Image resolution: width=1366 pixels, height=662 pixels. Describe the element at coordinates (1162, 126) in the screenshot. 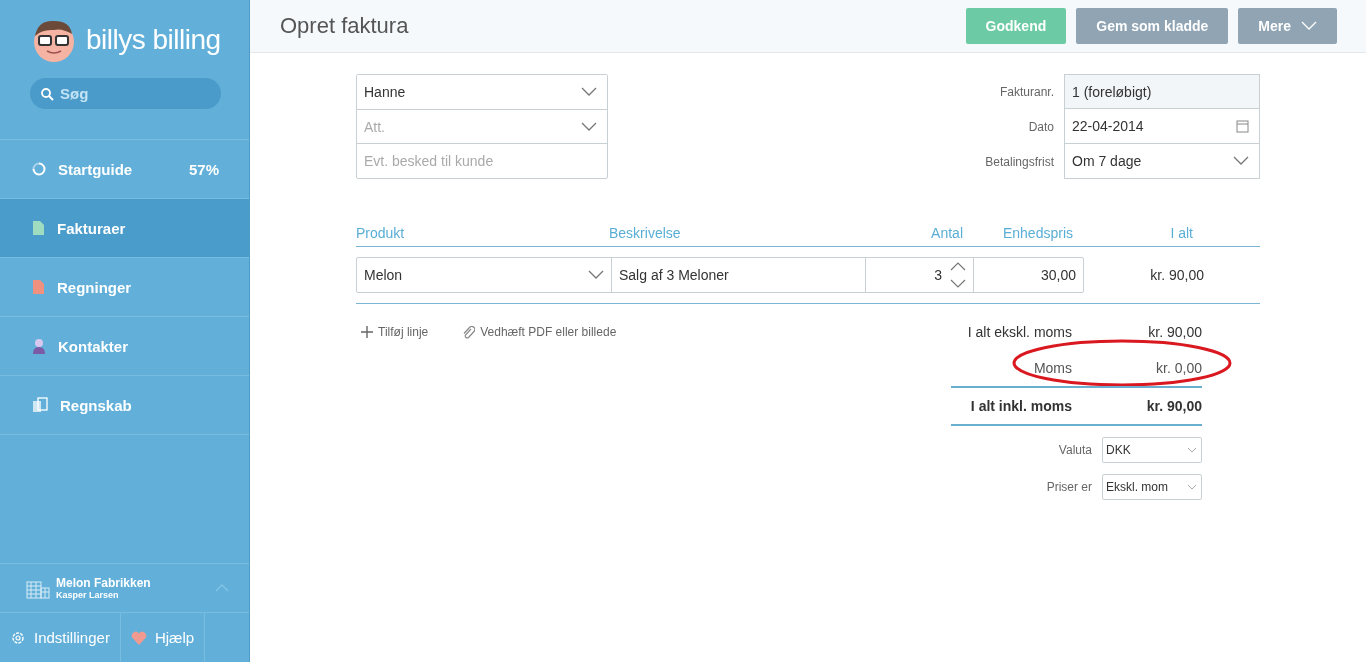

I see `date-field: 22-04-2014` at that location.